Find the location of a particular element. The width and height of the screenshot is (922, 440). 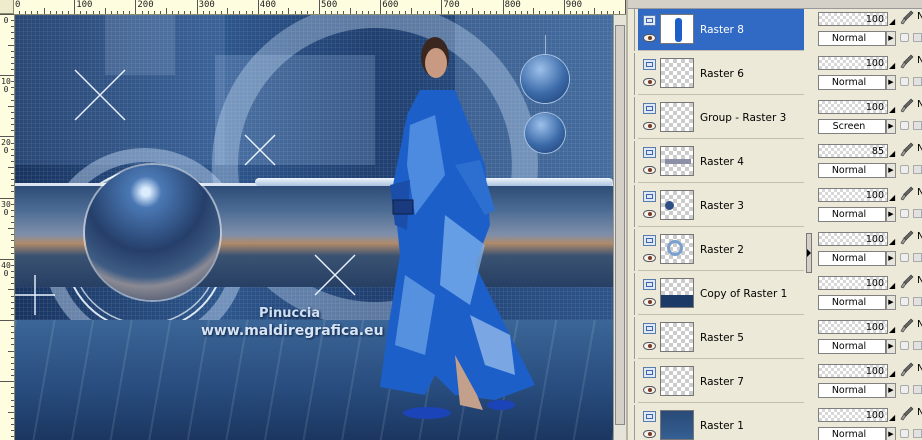

blend-mode-select: Screen is located at coordinates (852, 126).